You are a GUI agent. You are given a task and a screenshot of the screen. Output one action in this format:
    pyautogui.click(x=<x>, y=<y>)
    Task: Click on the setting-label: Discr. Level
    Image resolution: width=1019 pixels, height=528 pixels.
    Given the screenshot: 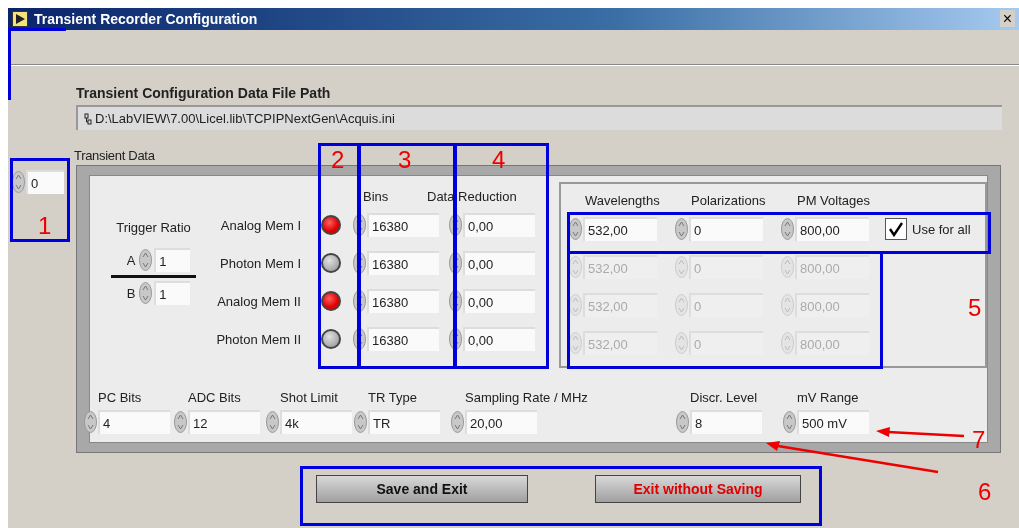 What is the action you would take?
    pyautogui.click(x=724, y=397)
    